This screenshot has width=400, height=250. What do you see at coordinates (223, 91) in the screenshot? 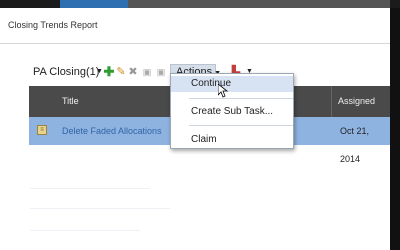
I see `mouse-cursor-icon` at bounding box center [223, 91].